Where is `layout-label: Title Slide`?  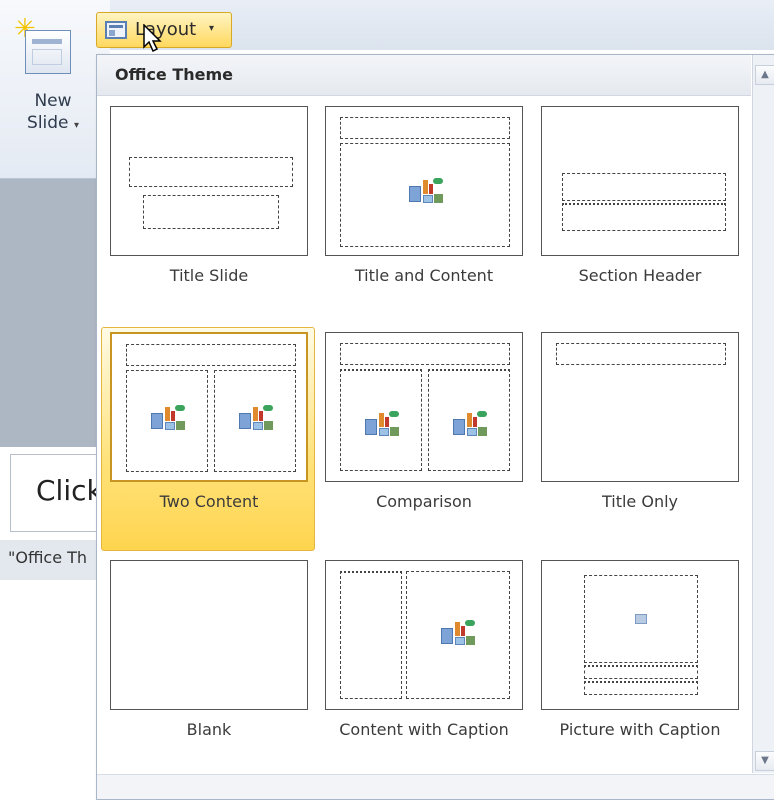
layout-label: Title Slide is located at coordinates (209, 275).